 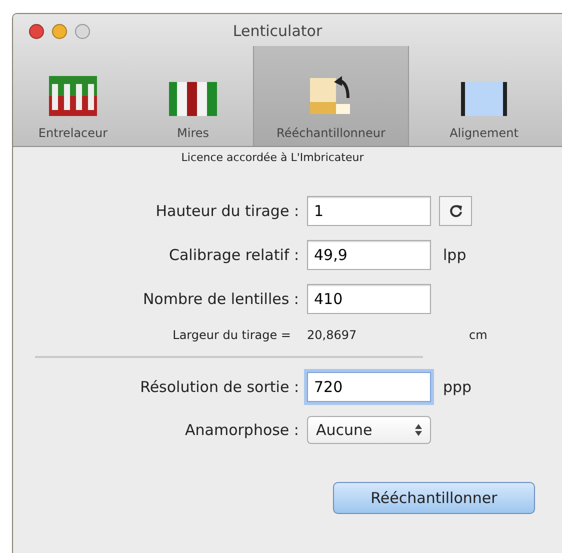 I want to click on toolbar-tab: Alignement, so click(x=484, y=96).